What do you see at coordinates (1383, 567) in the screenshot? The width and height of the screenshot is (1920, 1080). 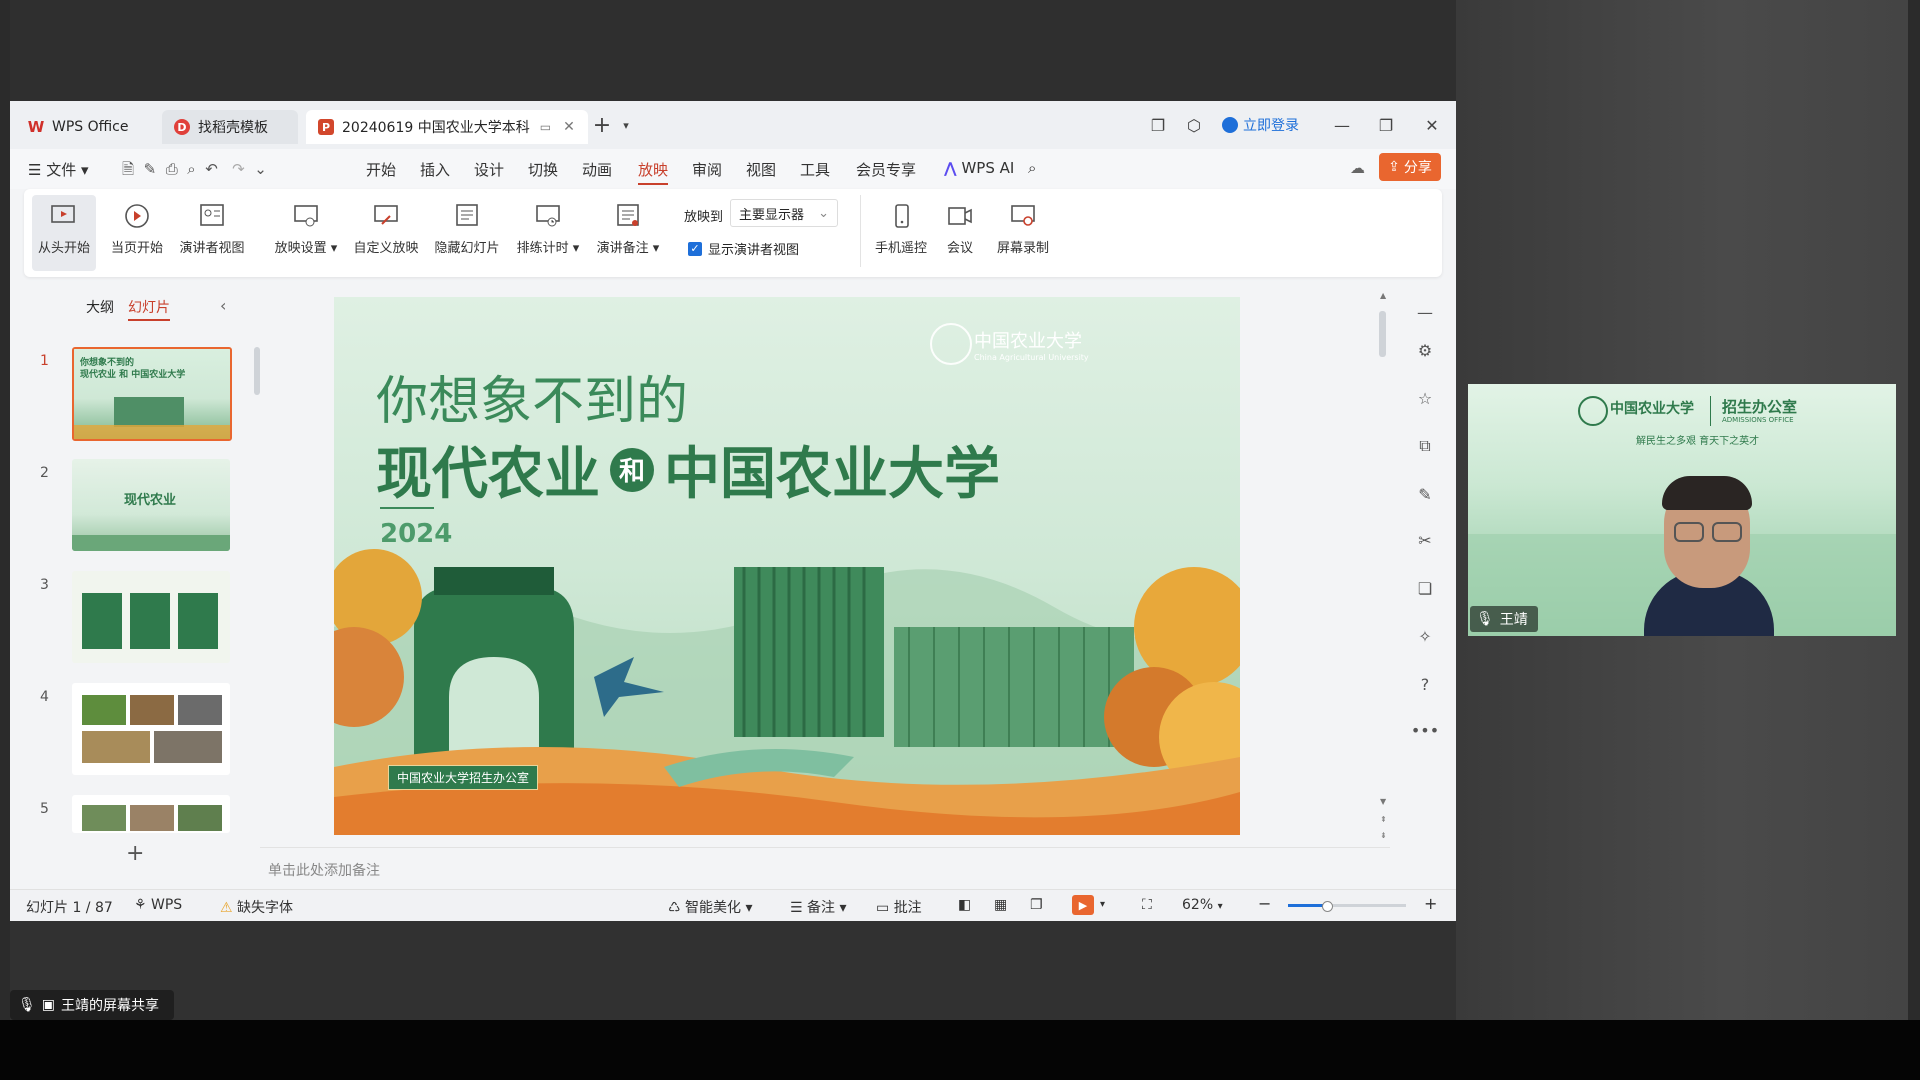 I see `canvas-scrollbar: ▲ ▼ ⇞ ⇟` at bounding box center [1383, 567].